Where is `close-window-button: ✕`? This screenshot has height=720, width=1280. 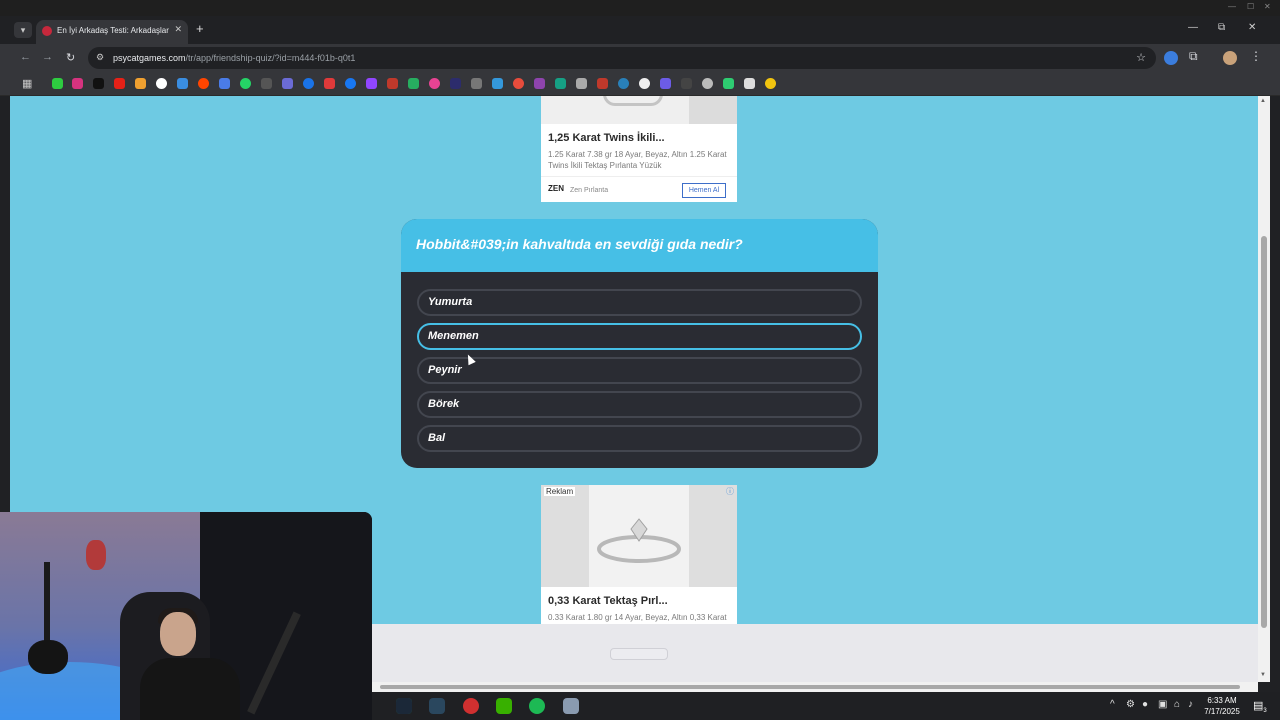
close-window-button: ✕ is located at coordinates (1252, 27).